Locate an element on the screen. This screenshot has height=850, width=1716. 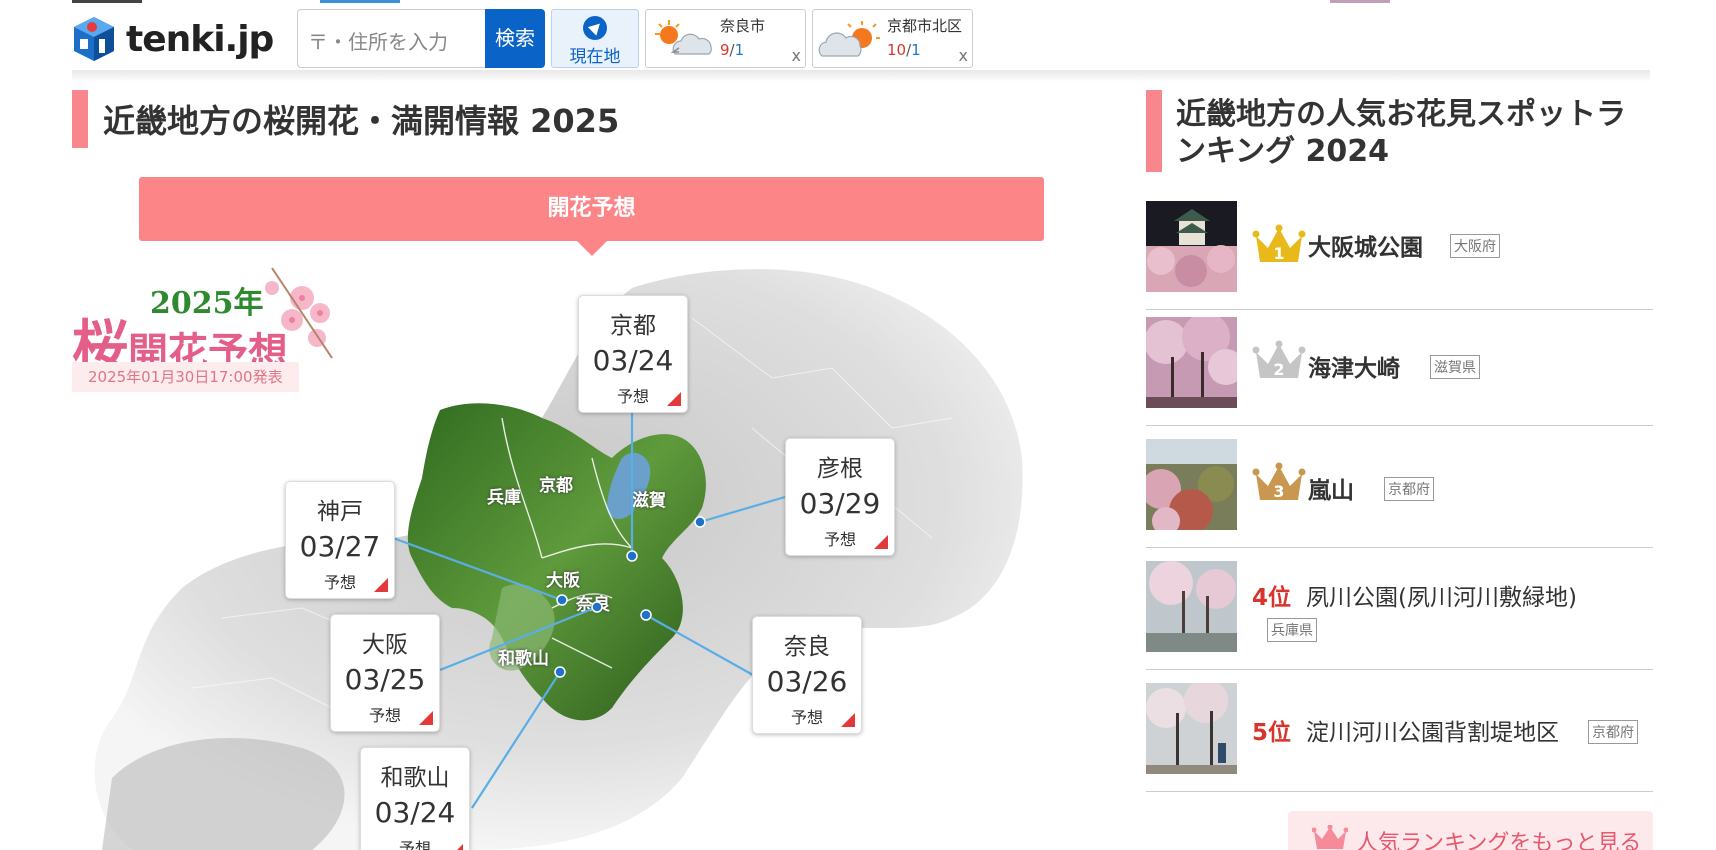
city-name: 神戸 is located at coordinates (340, 512).